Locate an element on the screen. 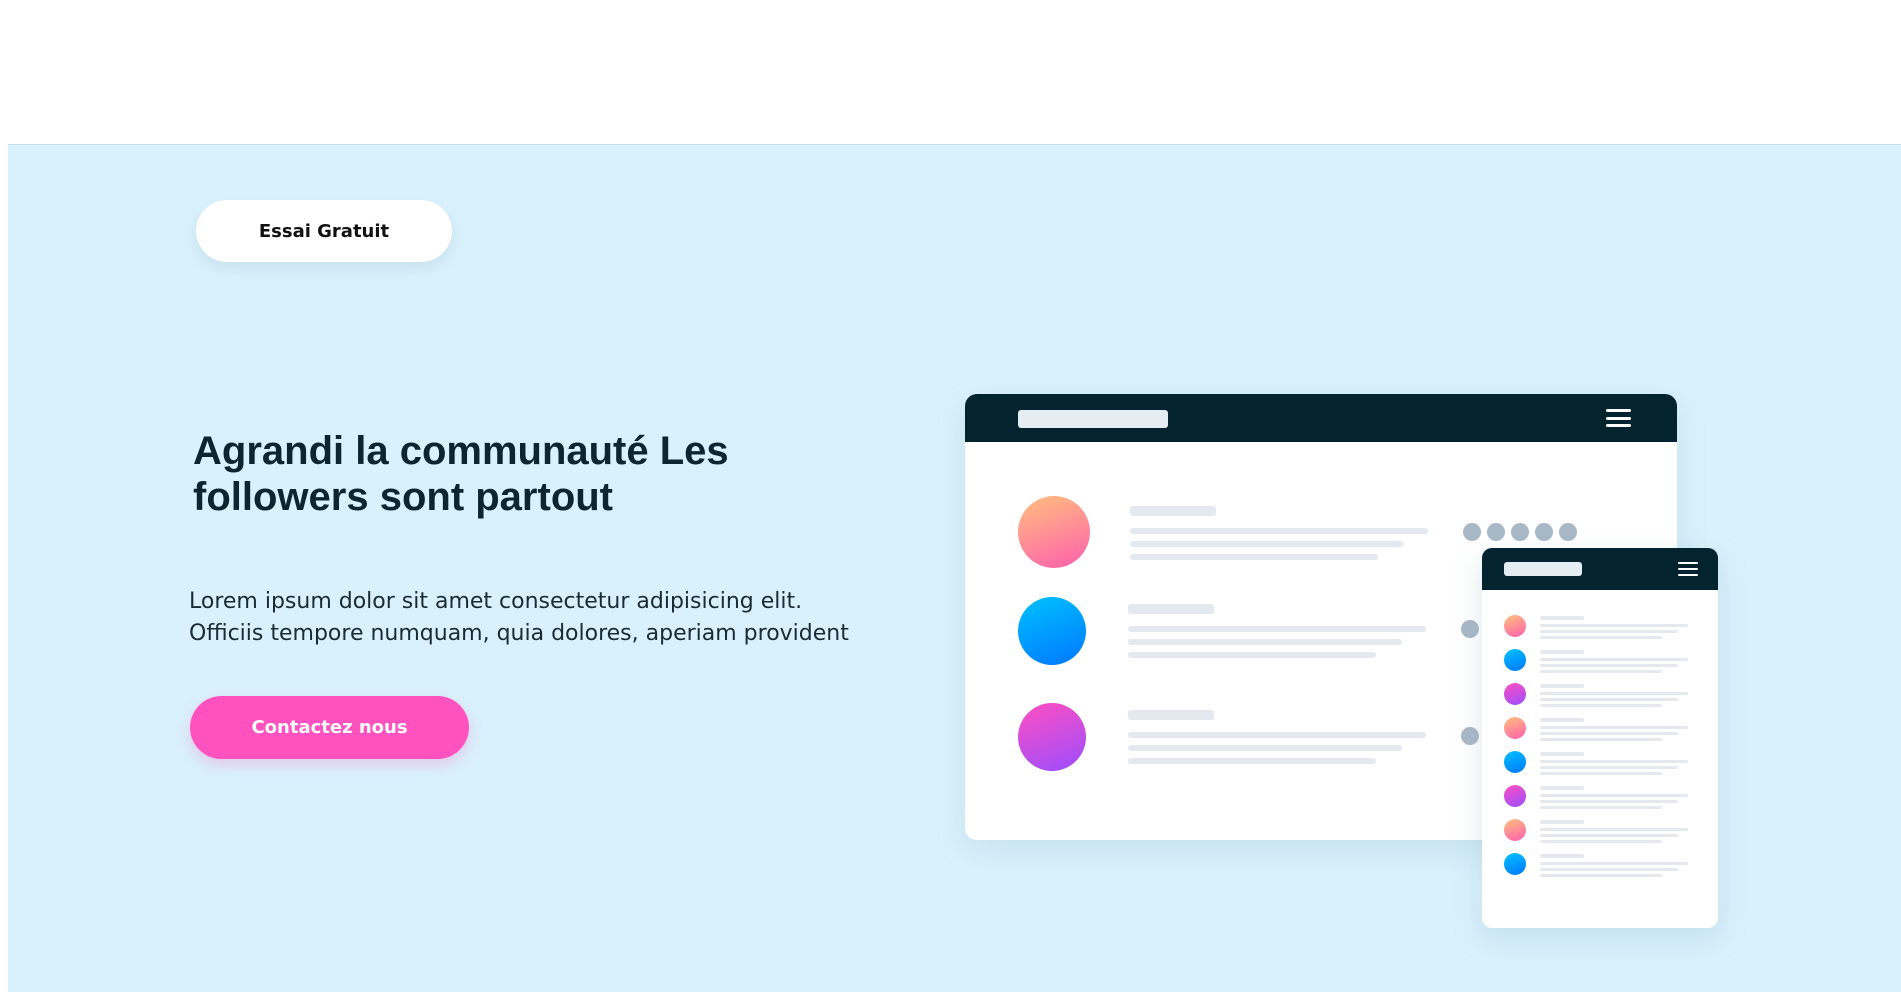 Image resolution: width=1901 pixels, height=992 pixels. contact-us-button: Contactez nous is located at coordinates (329, 727).